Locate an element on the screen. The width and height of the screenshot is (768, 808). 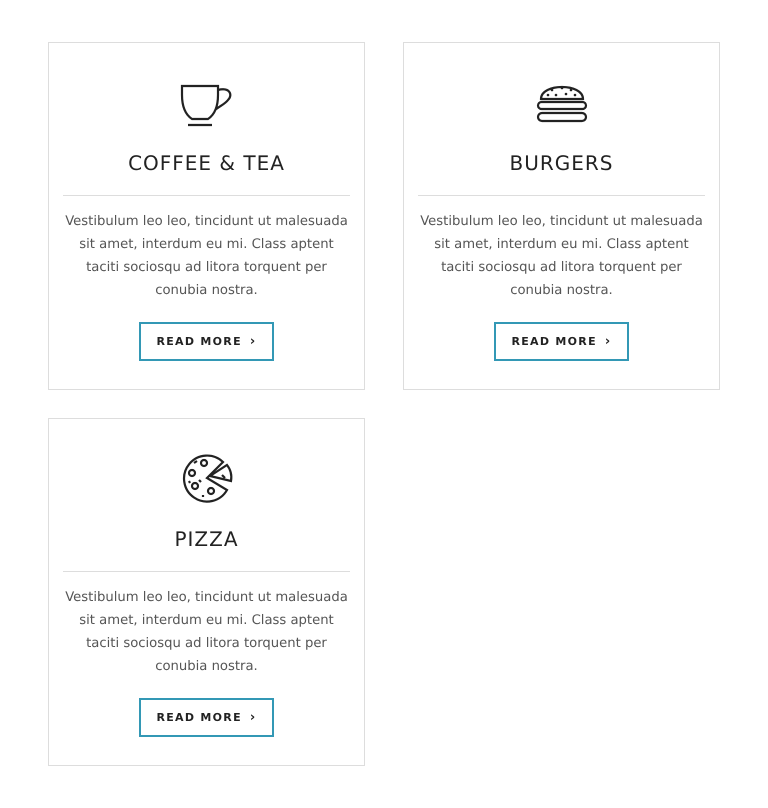
card-title: PIZZA is located at coordinates (206, 539).